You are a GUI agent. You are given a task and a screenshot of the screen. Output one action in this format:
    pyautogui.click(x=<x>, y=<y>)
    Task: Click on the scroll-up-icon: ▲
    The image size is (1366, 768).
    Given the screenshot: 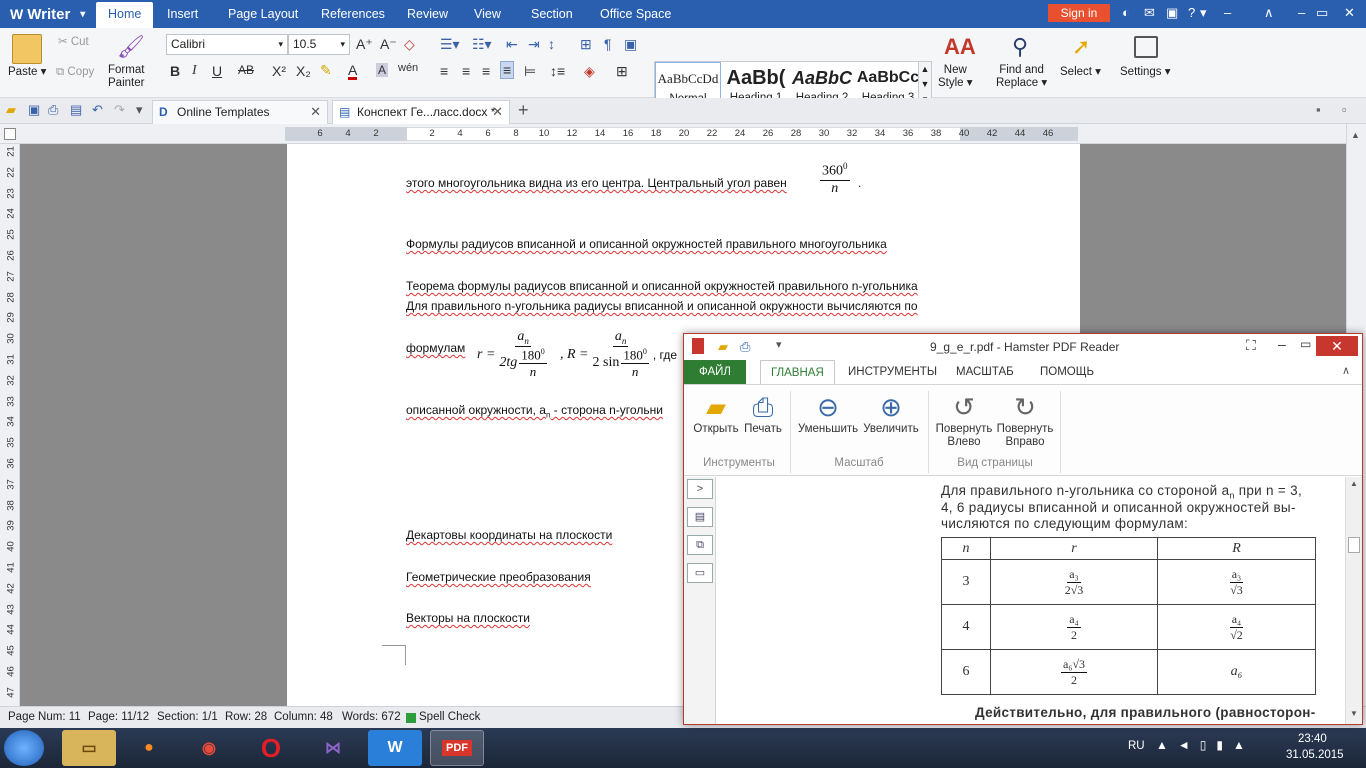 What is the action you would take?
    pyautogui.click(x=1354, y=483)
    